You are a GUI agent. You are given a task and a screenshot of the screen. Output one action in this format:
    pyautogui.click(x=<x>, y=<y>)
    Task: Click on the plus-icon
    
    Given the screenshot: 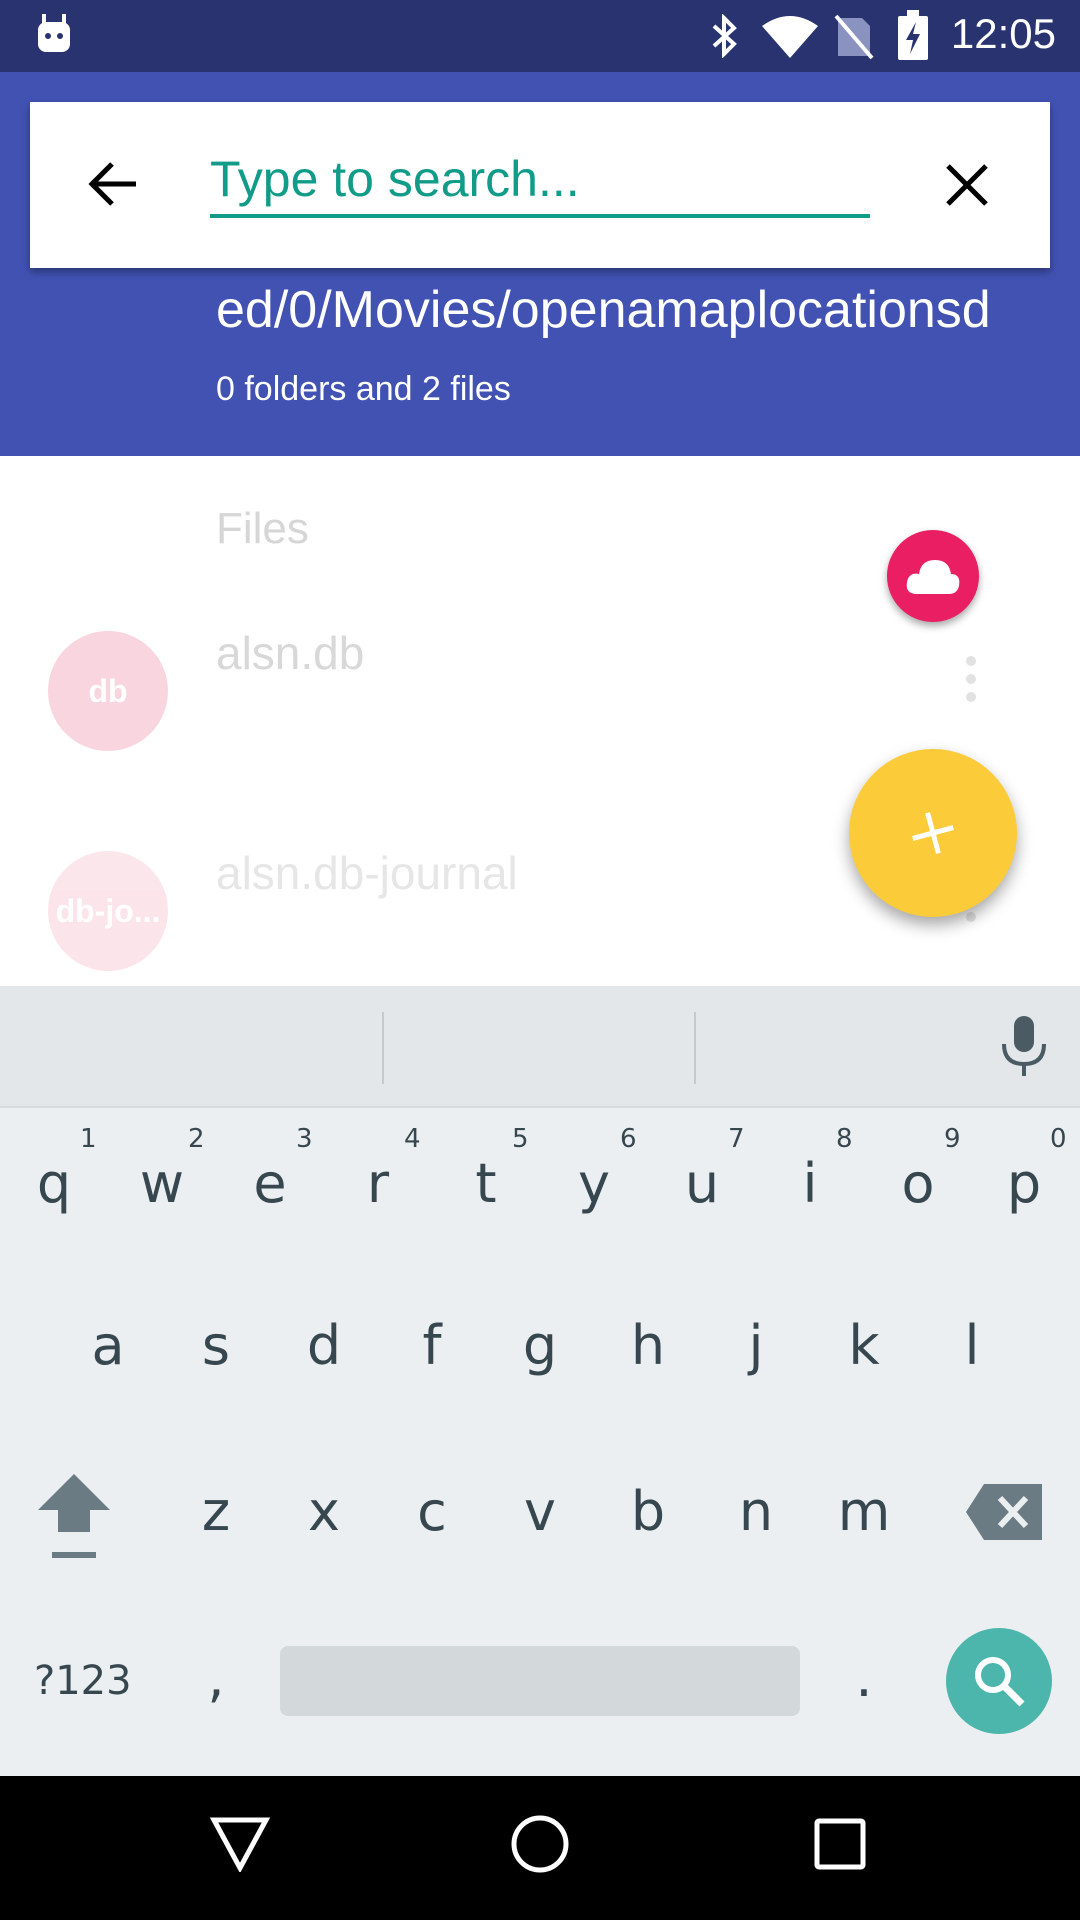 What is the action you would take?
    pyautogui.click(x=933, y=833)
    